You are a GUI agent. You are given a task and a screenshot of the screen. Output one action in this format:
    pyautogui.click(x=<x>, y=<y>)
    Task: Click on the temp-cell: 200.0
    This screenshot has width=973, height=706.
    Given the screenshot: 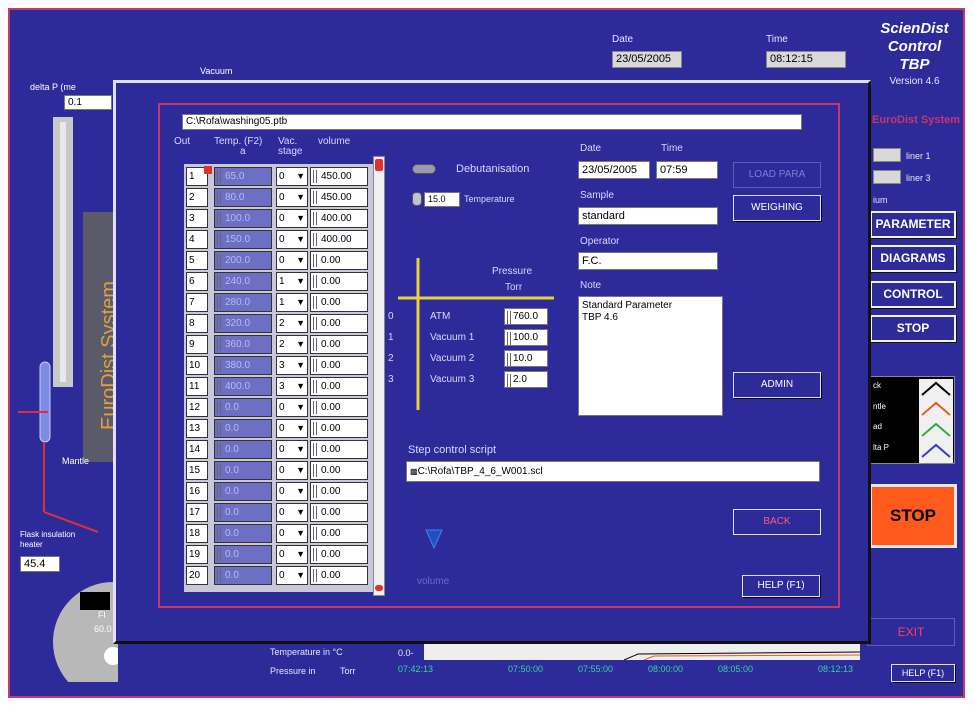 What is the action you would take?
    pyautogui.click(x=243, y=260)
    